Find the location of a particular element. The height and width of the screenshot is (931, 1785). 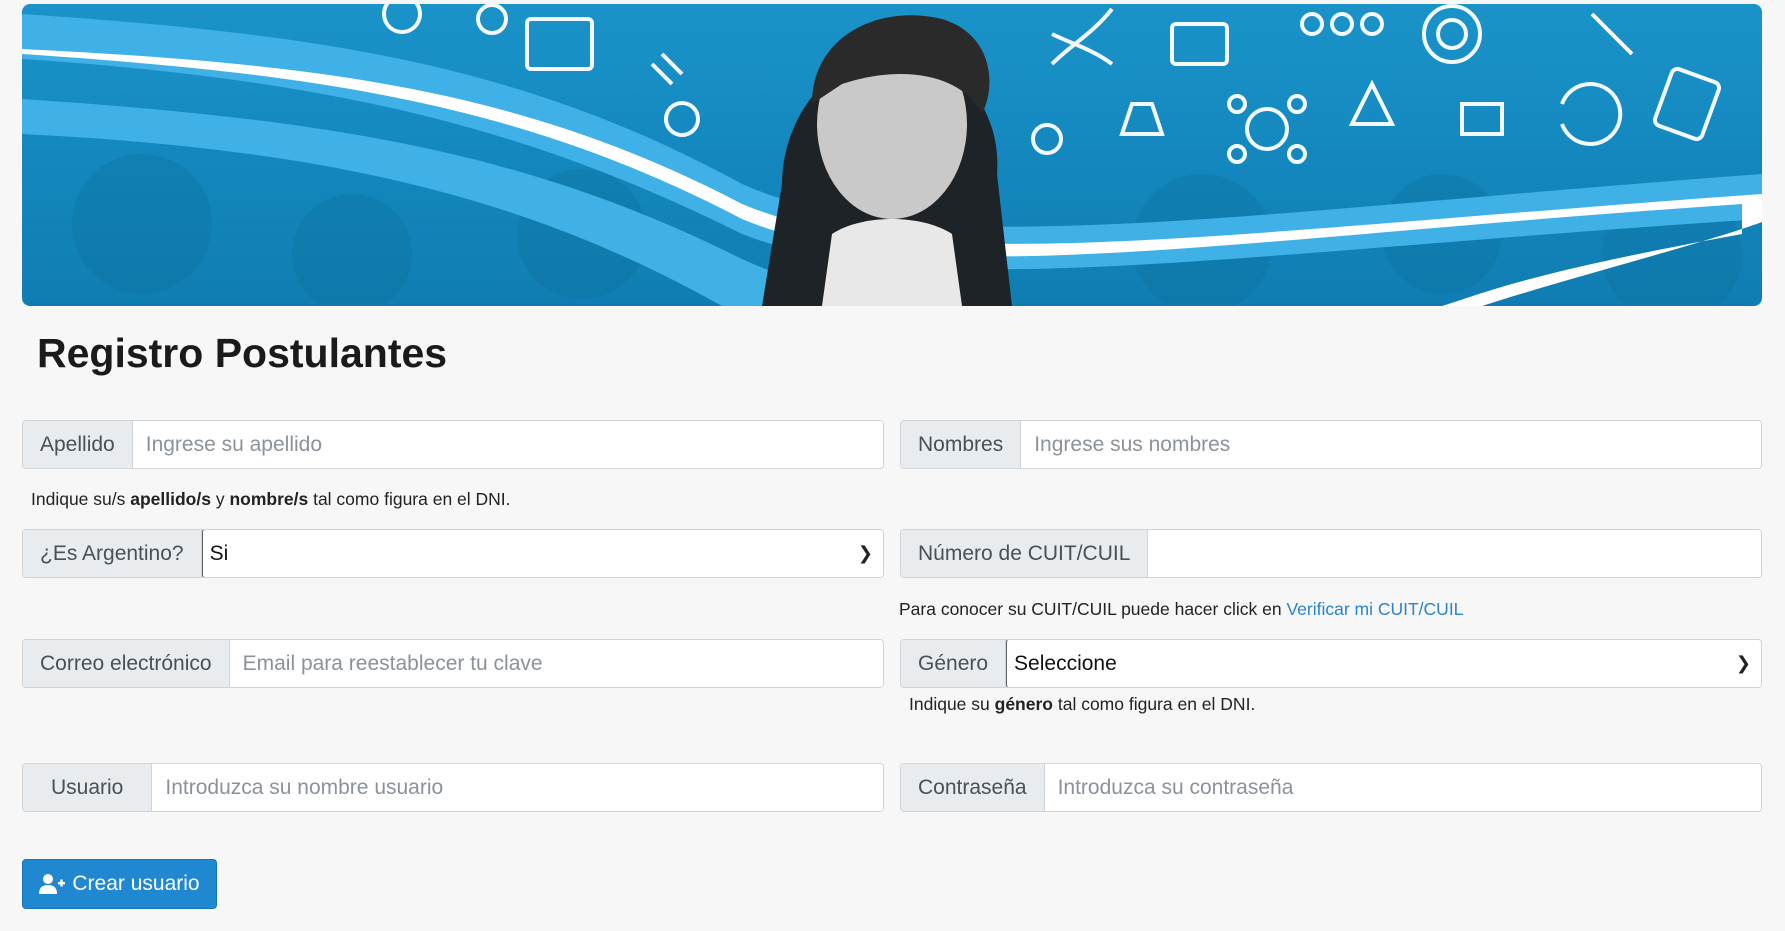

cuit-label: Número de CUIT/CUIL is located at coordinates (1025, 553).